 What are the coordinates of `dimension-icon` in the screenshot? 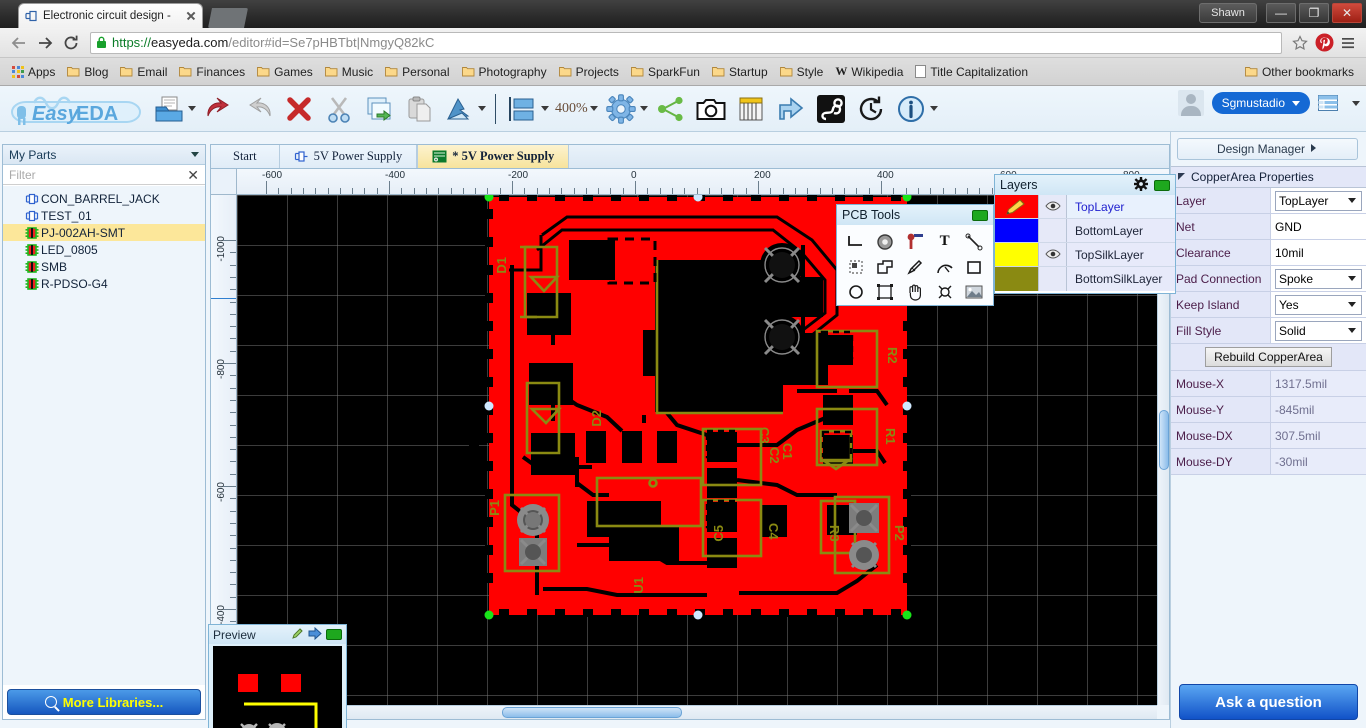 It's located at (886, 291).